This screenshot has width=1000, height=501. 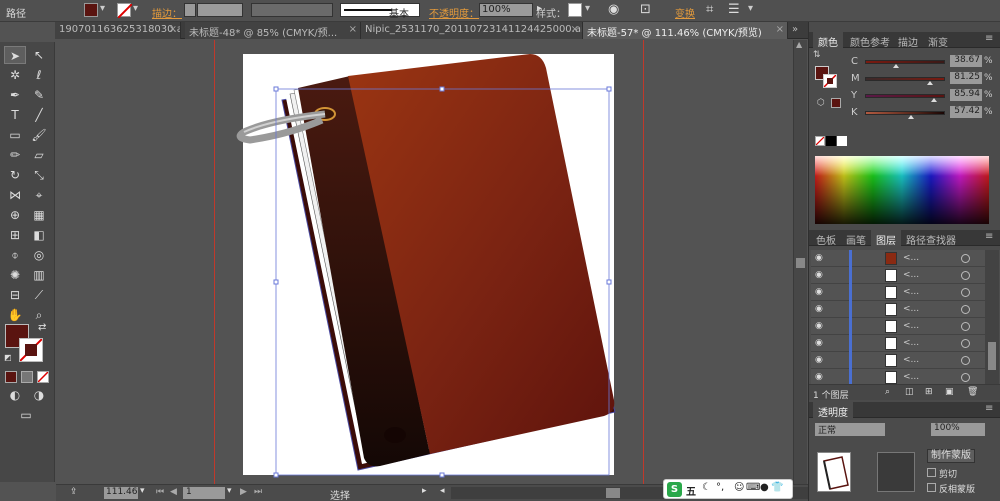 I want to click on color-mode-icon, so click(x=11, y=377).